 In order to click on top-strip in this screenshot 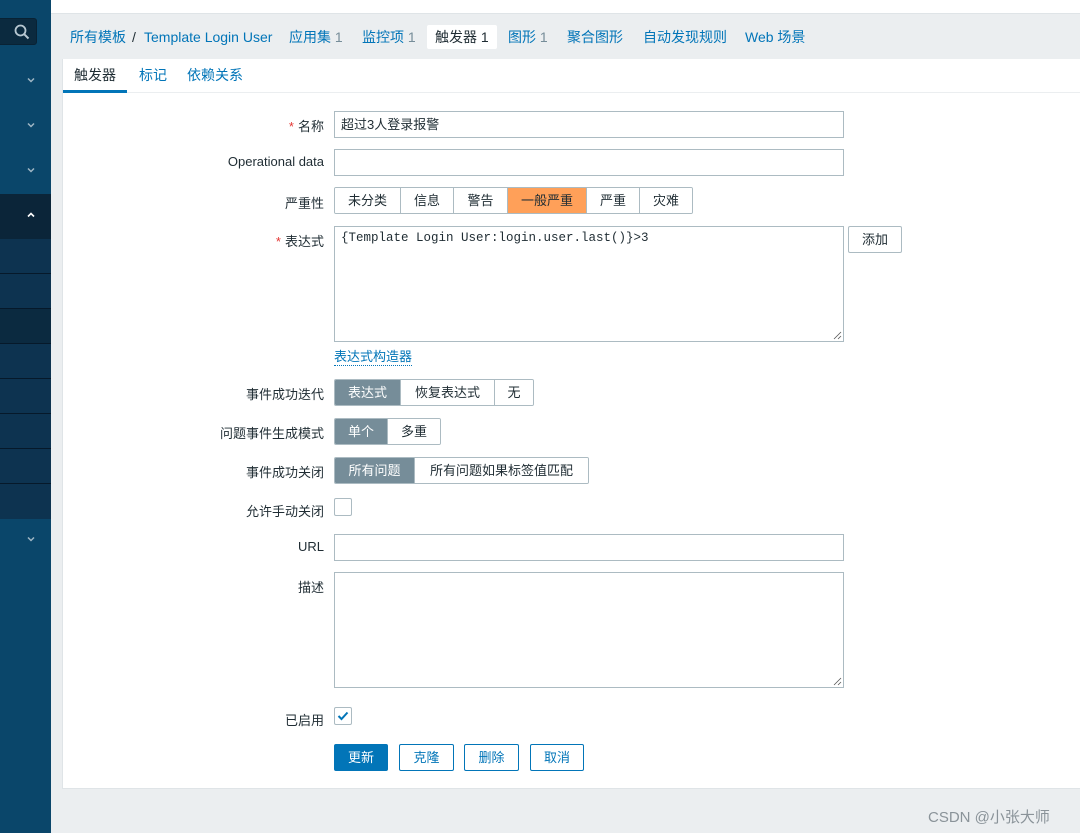, I will do `click(565, 6)`.